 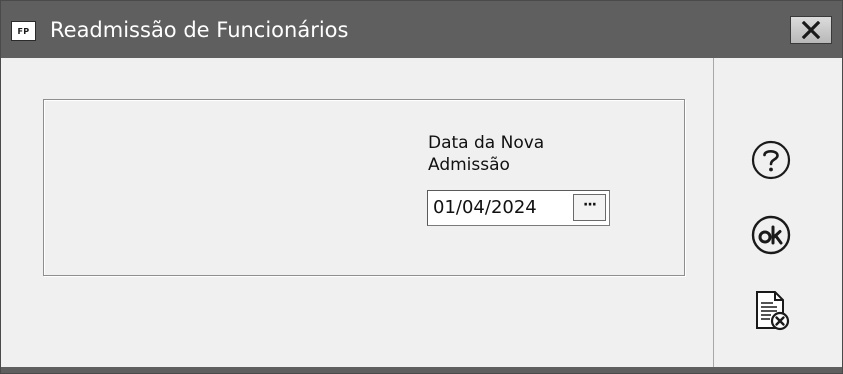 I want to click on close-x-icon, so click(x=811, y=30).